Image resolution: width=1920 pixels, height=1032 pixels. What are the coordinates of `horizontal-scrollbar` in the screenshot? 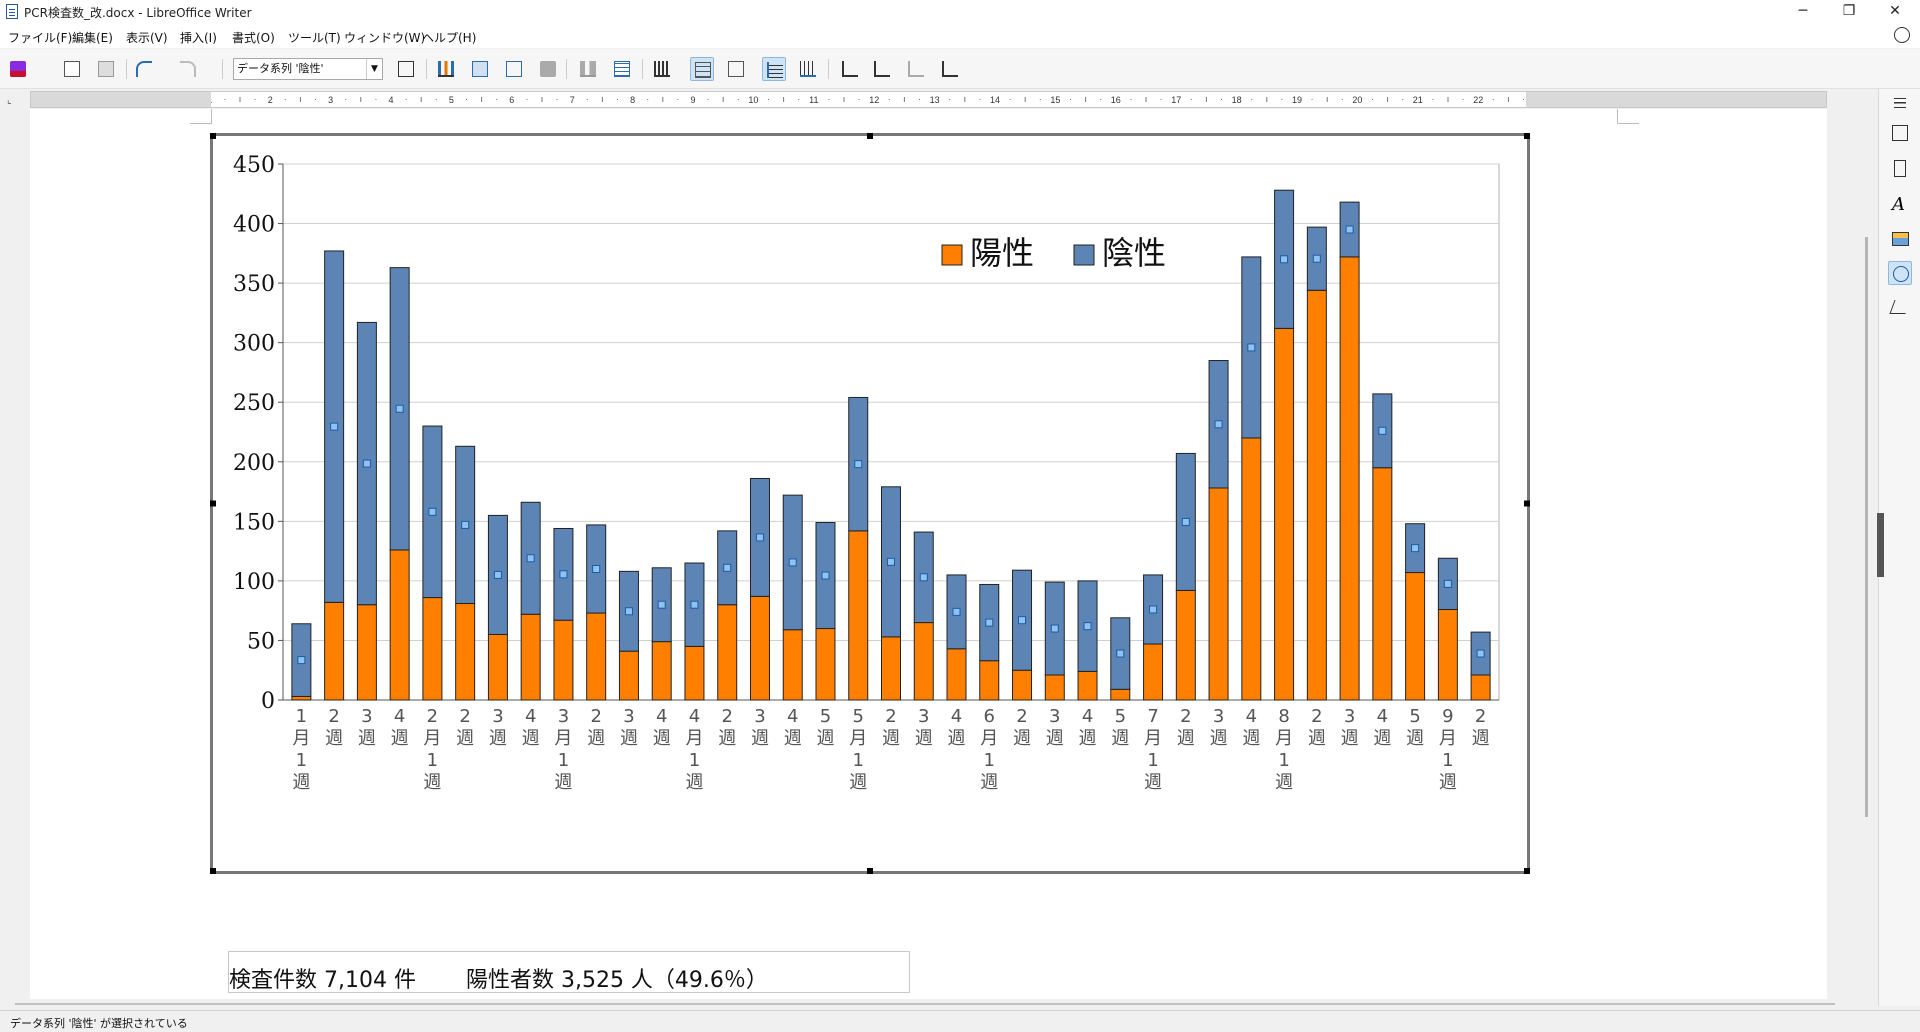 It's located at (925, 1004).